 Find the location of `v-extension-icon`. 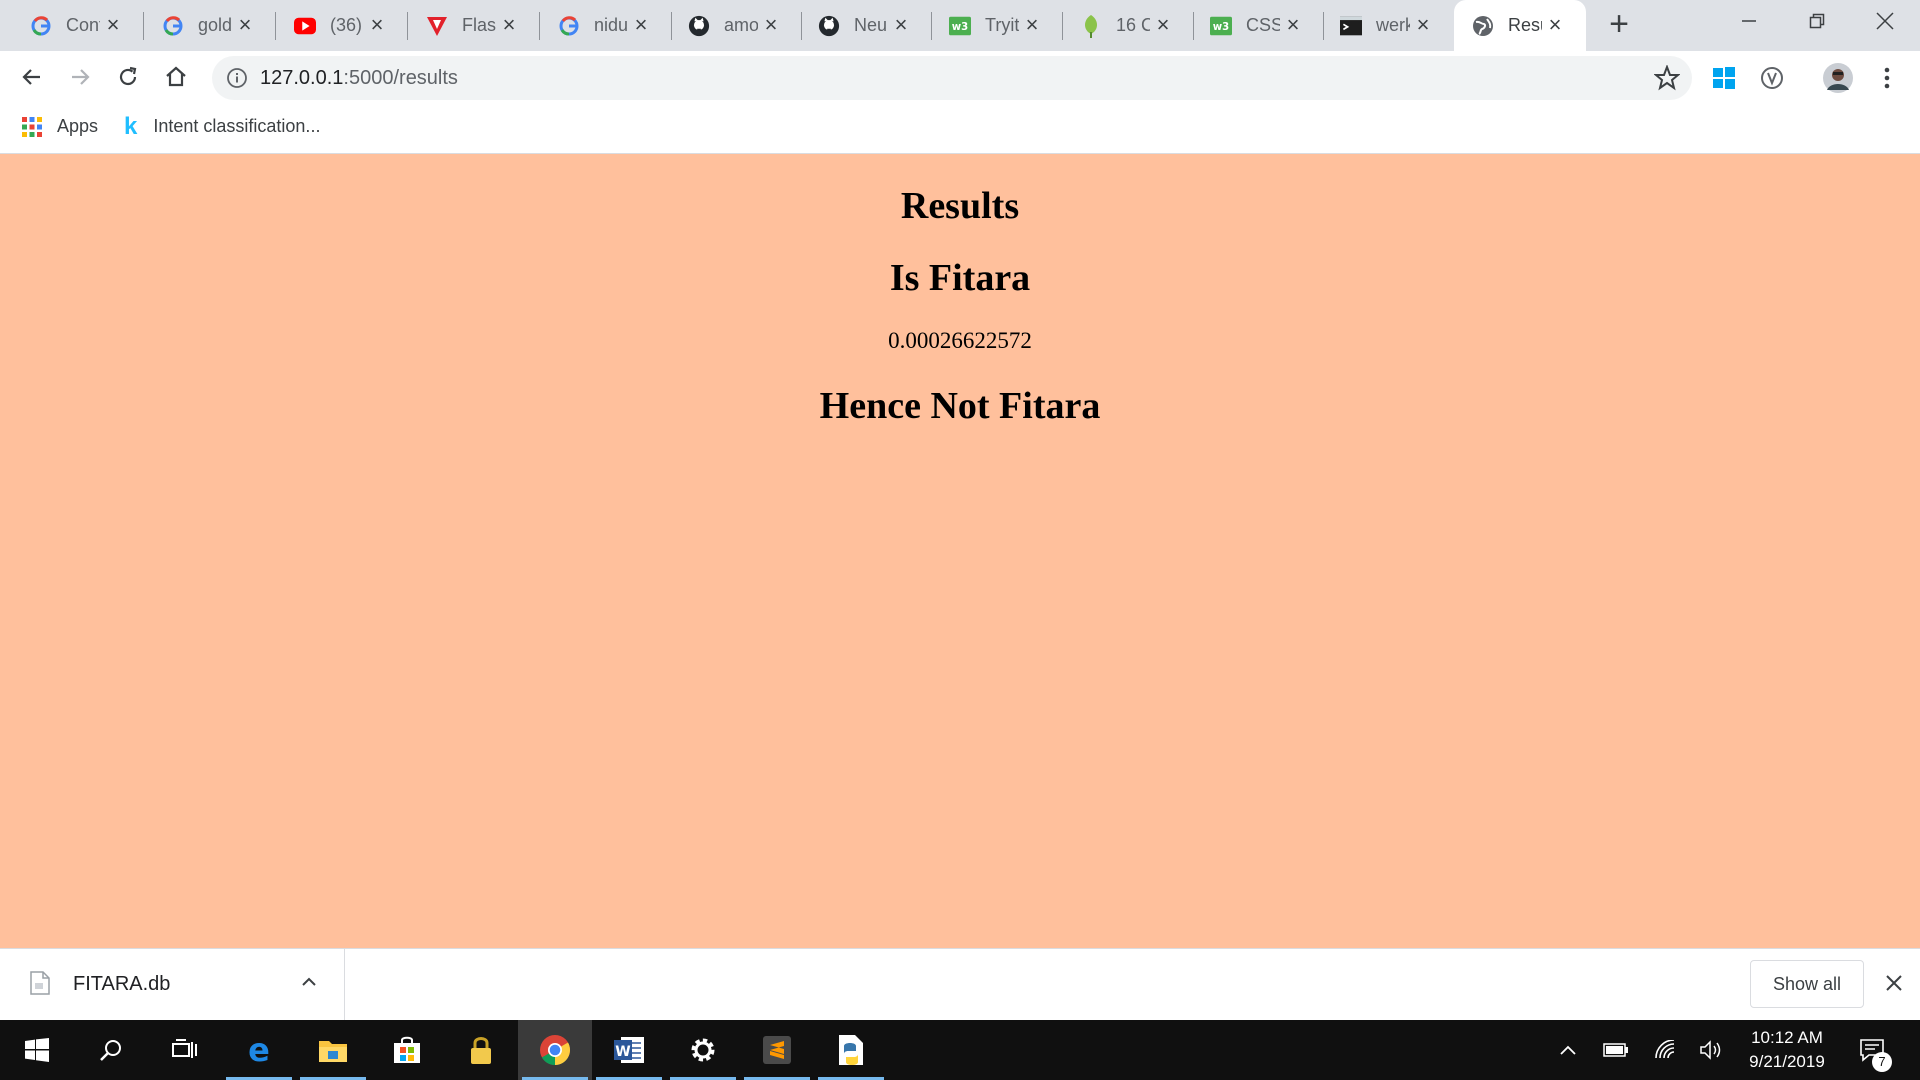

v-extension-icon is located at coordinates (1772, 78).